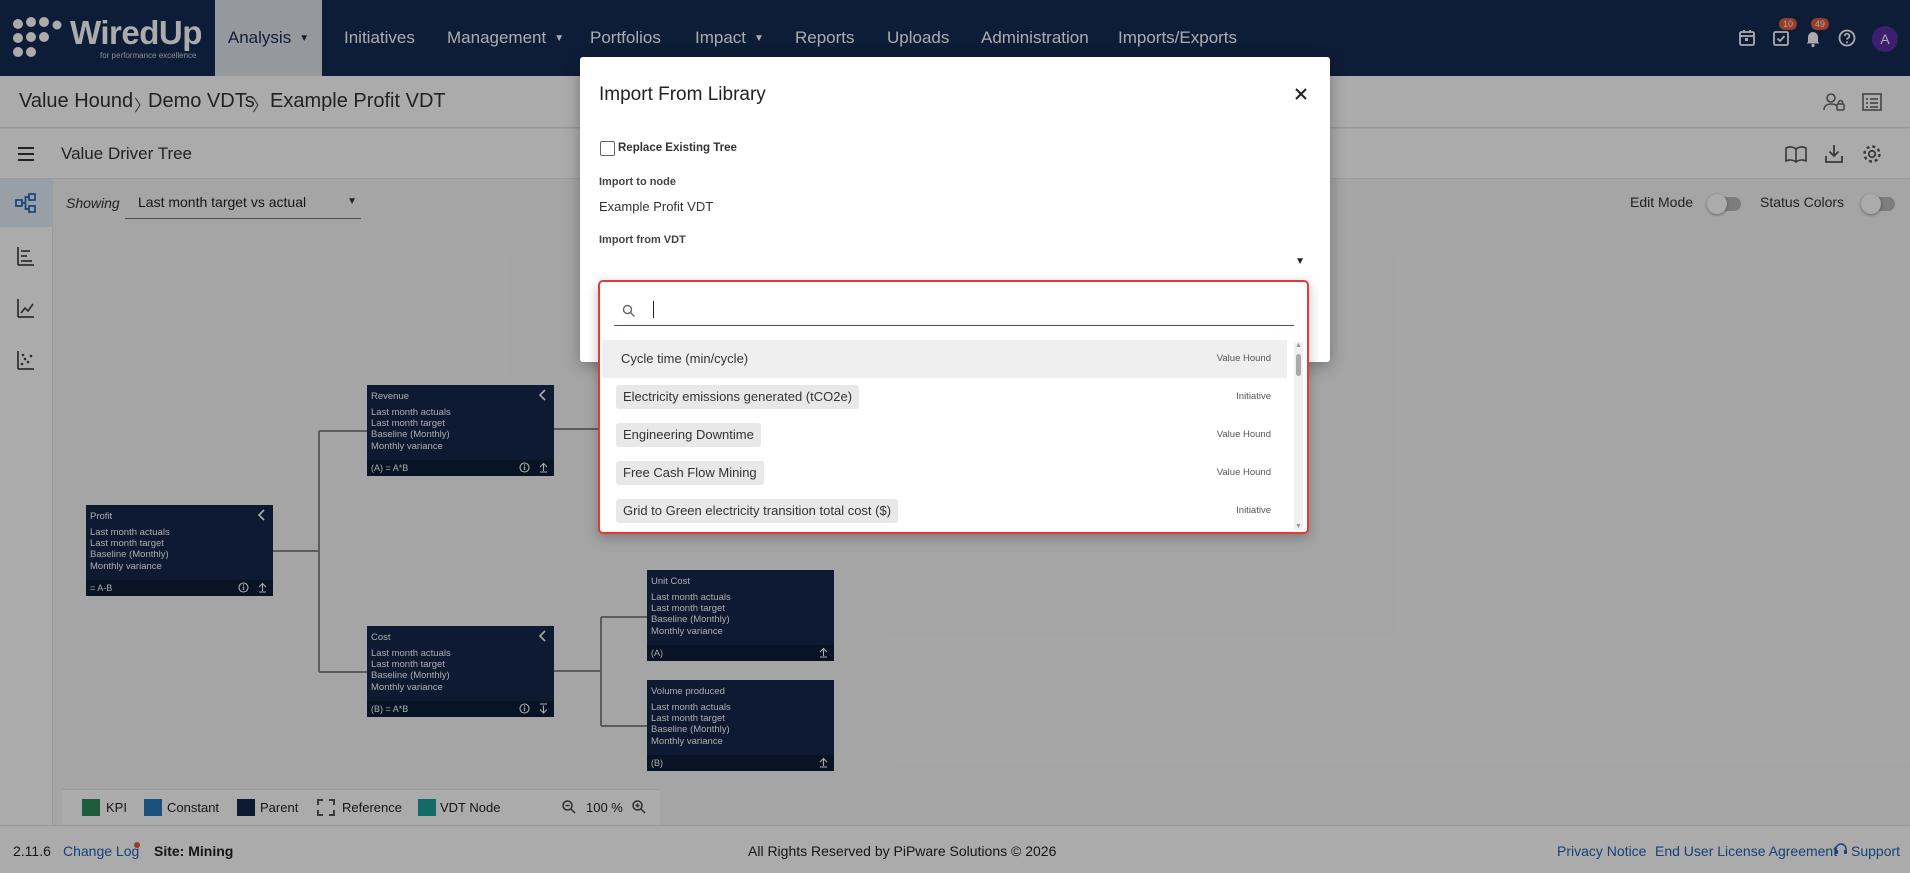  Describe the element at coordinates (962, 310) in the screenshot. I see `search-input` at that location.